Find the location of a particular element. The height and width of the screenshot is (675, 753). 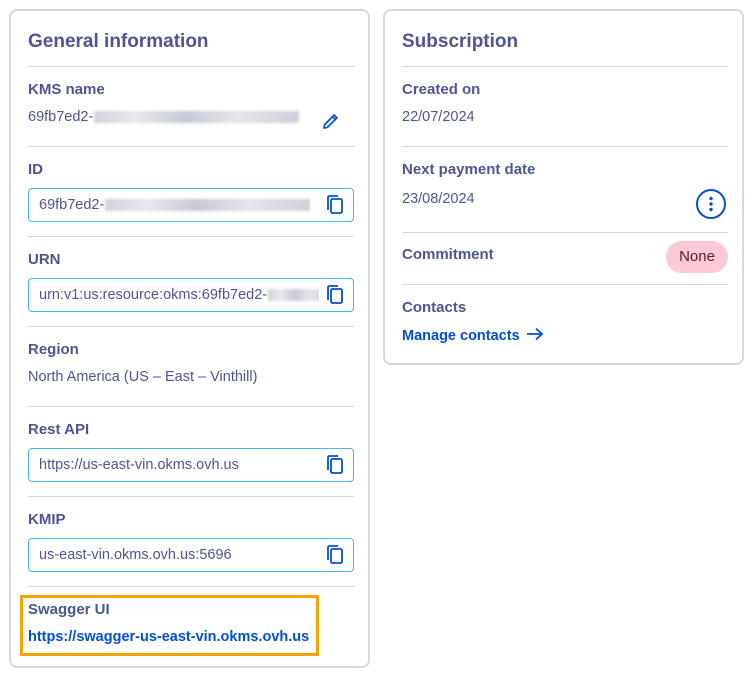

kms-name-text: 69fb7ed2- is located at coordinates (61, 117).